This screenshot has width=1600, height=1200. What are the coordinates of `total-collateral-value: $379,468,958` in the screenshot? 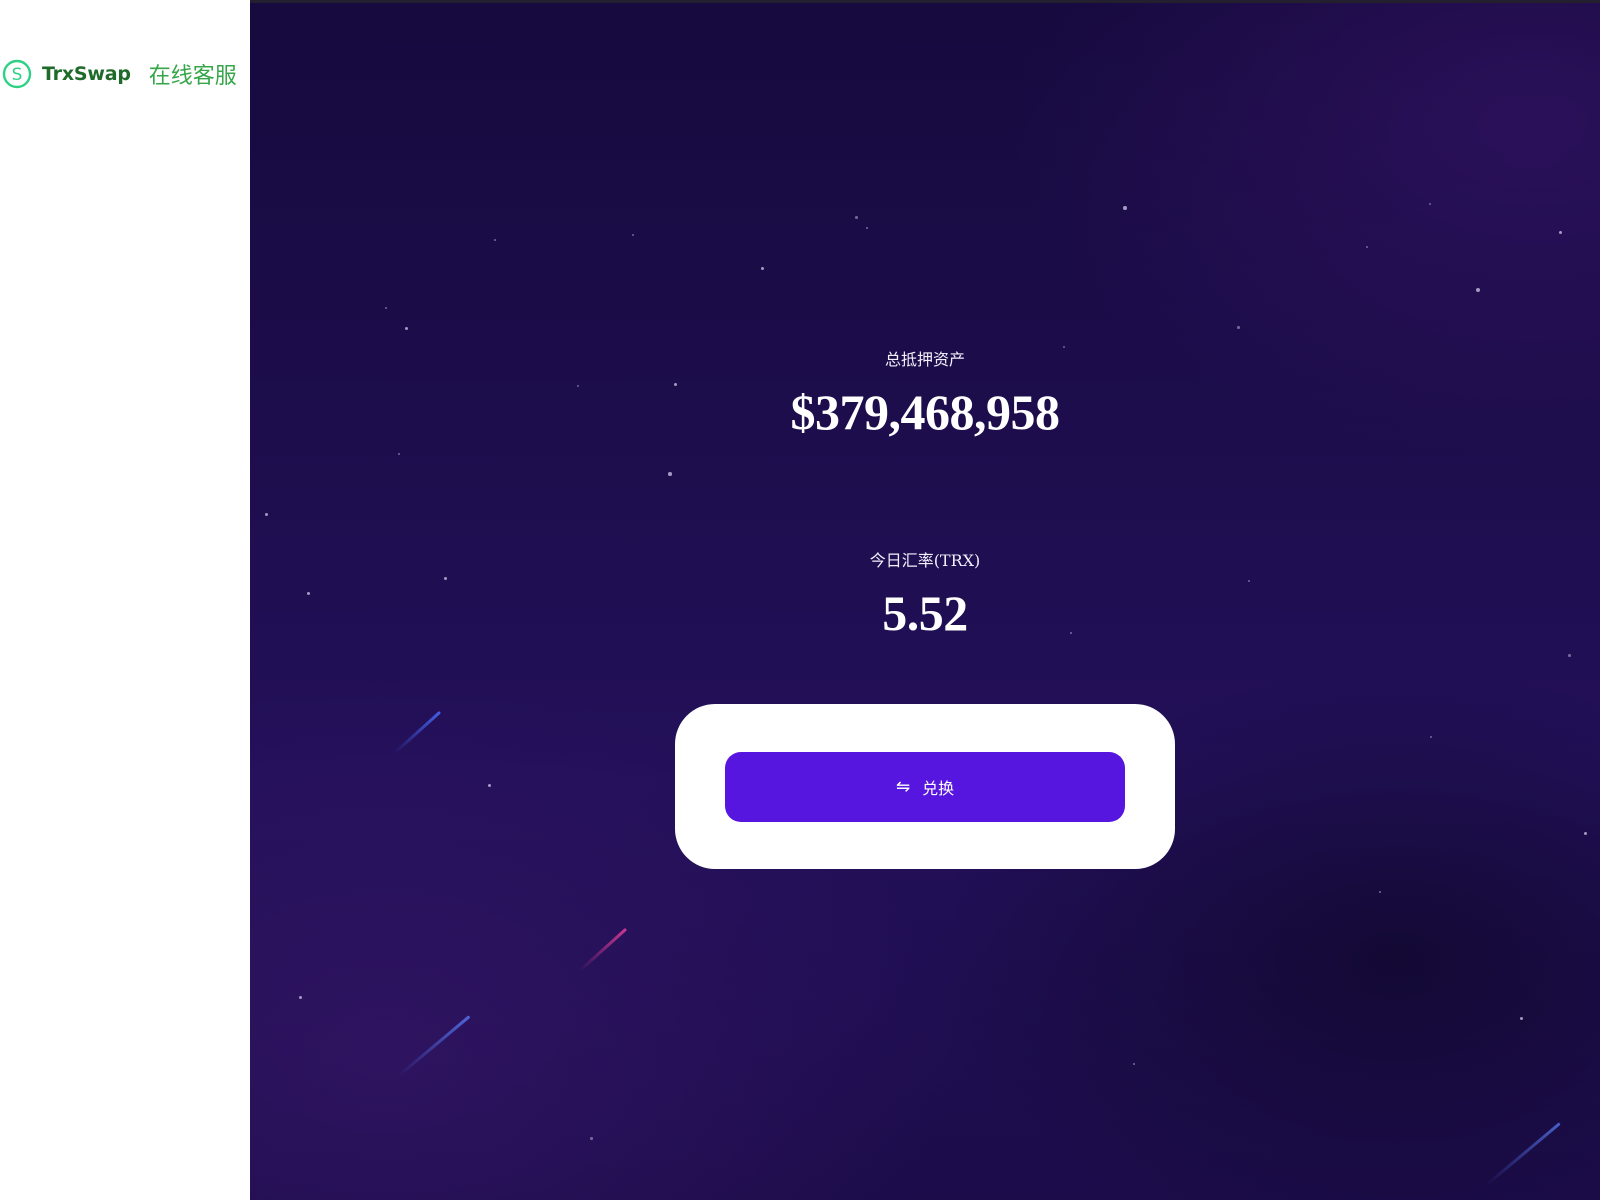 It's located at (925, 412).